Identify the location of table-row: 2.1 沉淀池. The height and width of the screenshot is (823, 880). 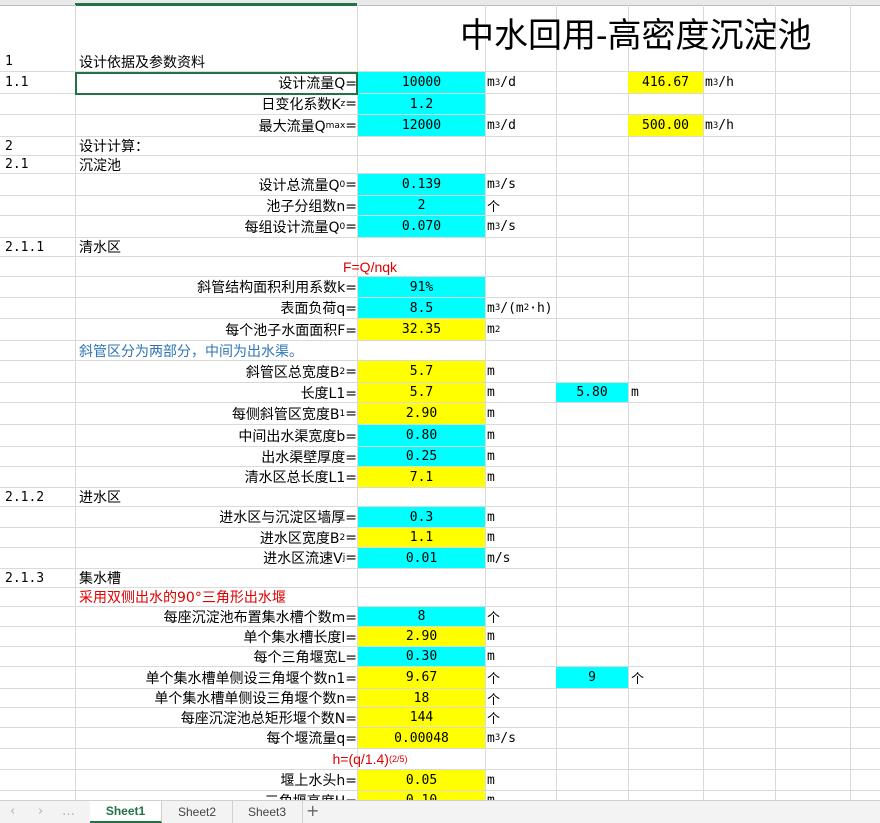
(440, 165).